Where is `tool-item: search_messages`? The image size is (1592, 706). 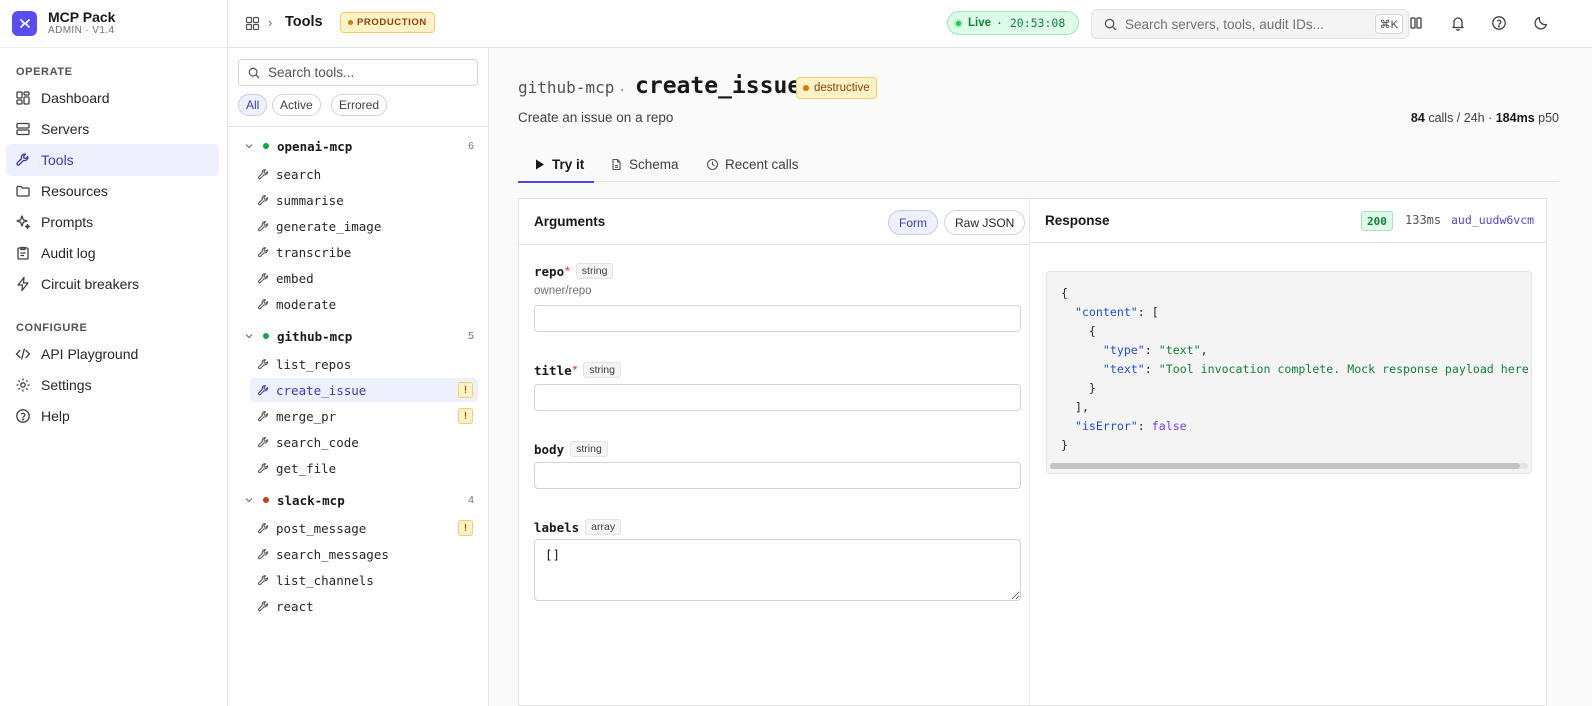 tool-item: search_messages is located at coordinates (364, 554).